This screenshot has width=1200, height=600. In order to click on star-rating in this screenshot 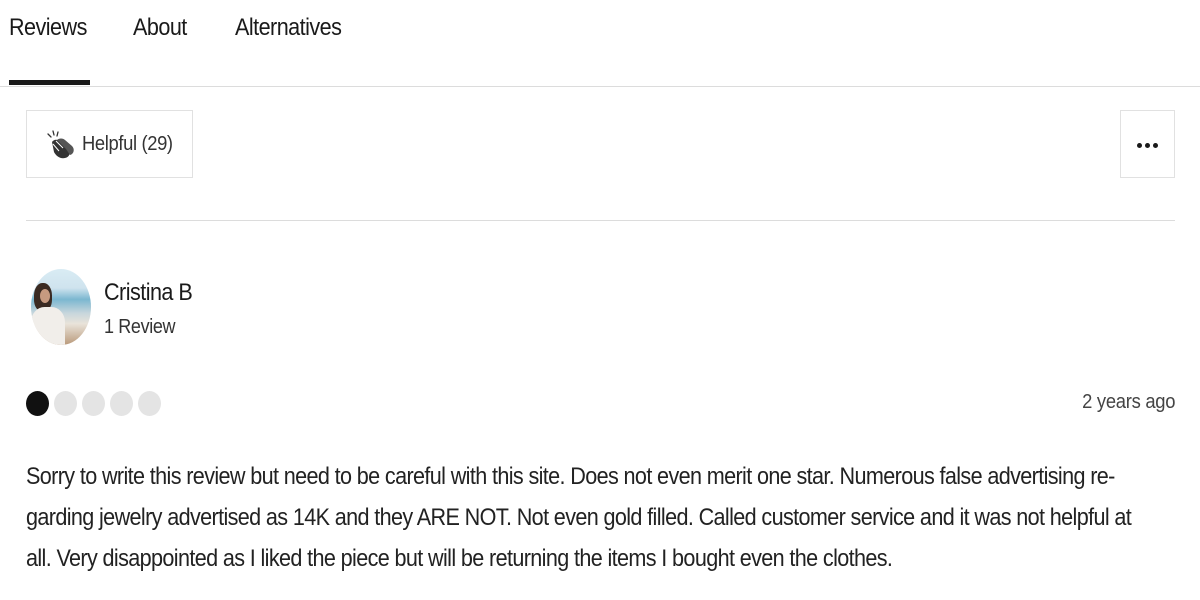, I will do `click(96, 403)`.